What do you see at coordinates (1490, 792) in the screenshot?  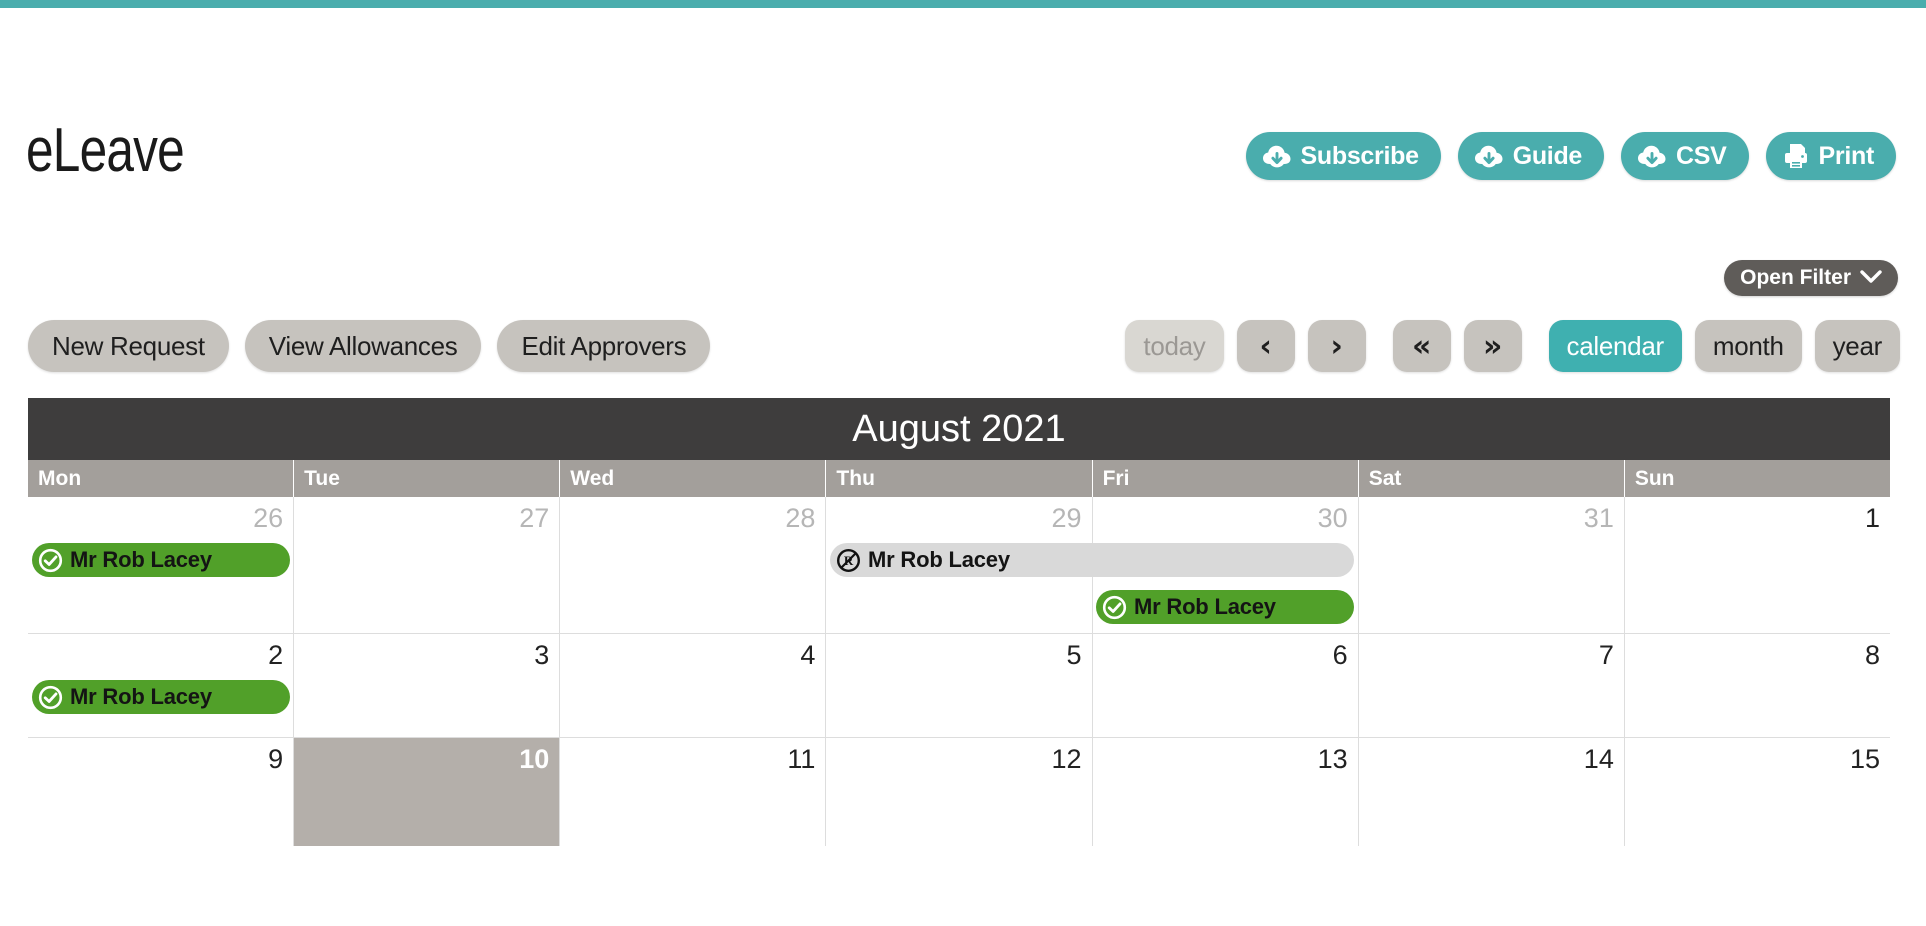 I see `day-cell: 14` at bounding box center [1490, 792].